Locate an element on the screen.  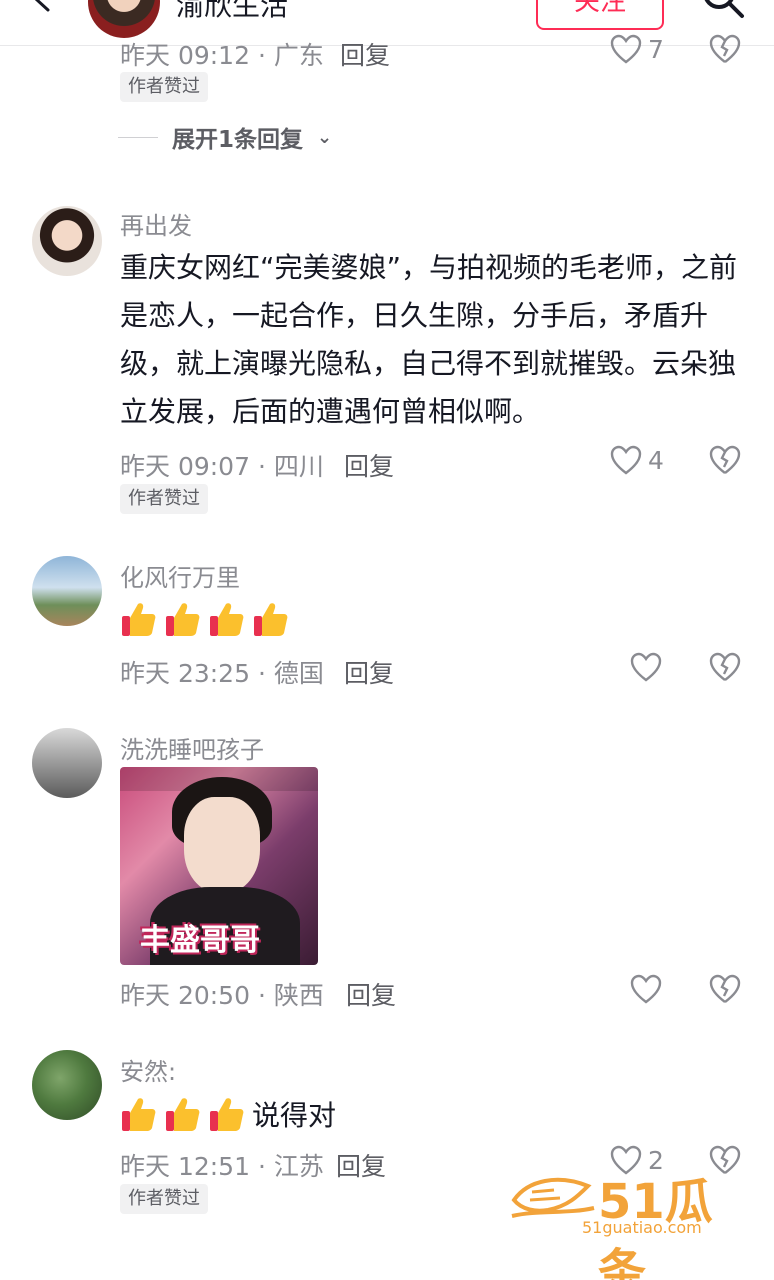
fish-logo-icon is located at coordinates (553, 1197).